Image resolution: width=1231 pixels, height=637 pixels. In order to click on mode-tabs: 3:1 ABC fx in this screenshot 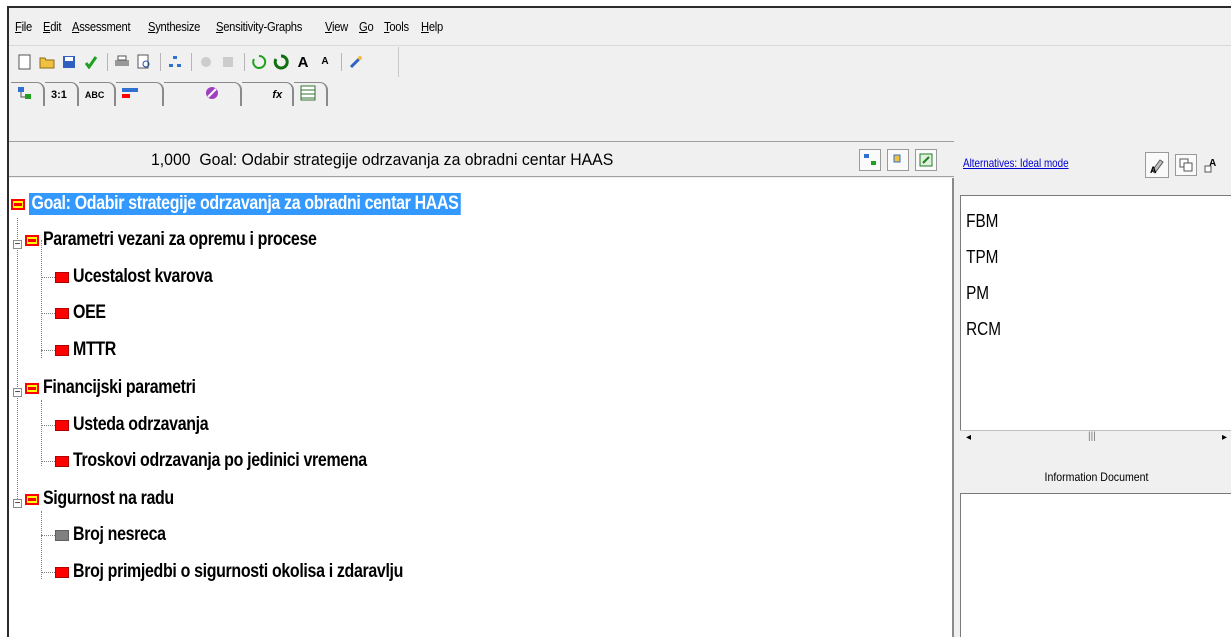, I will do `click(209, 92)`.